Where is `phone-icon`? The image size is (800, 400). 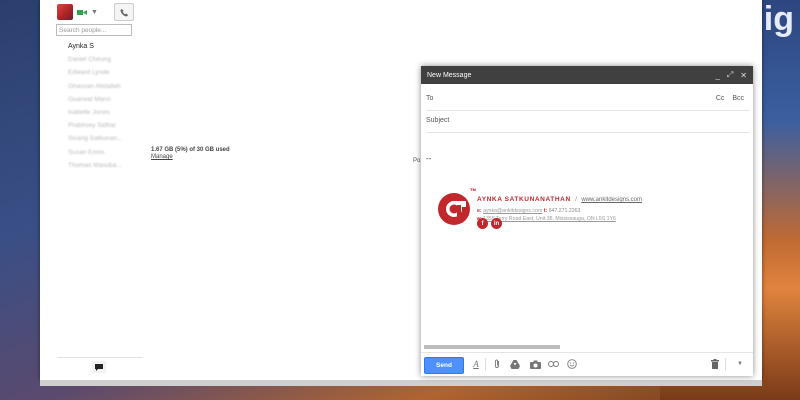 phone-icon is located at coordinates (123, 12).